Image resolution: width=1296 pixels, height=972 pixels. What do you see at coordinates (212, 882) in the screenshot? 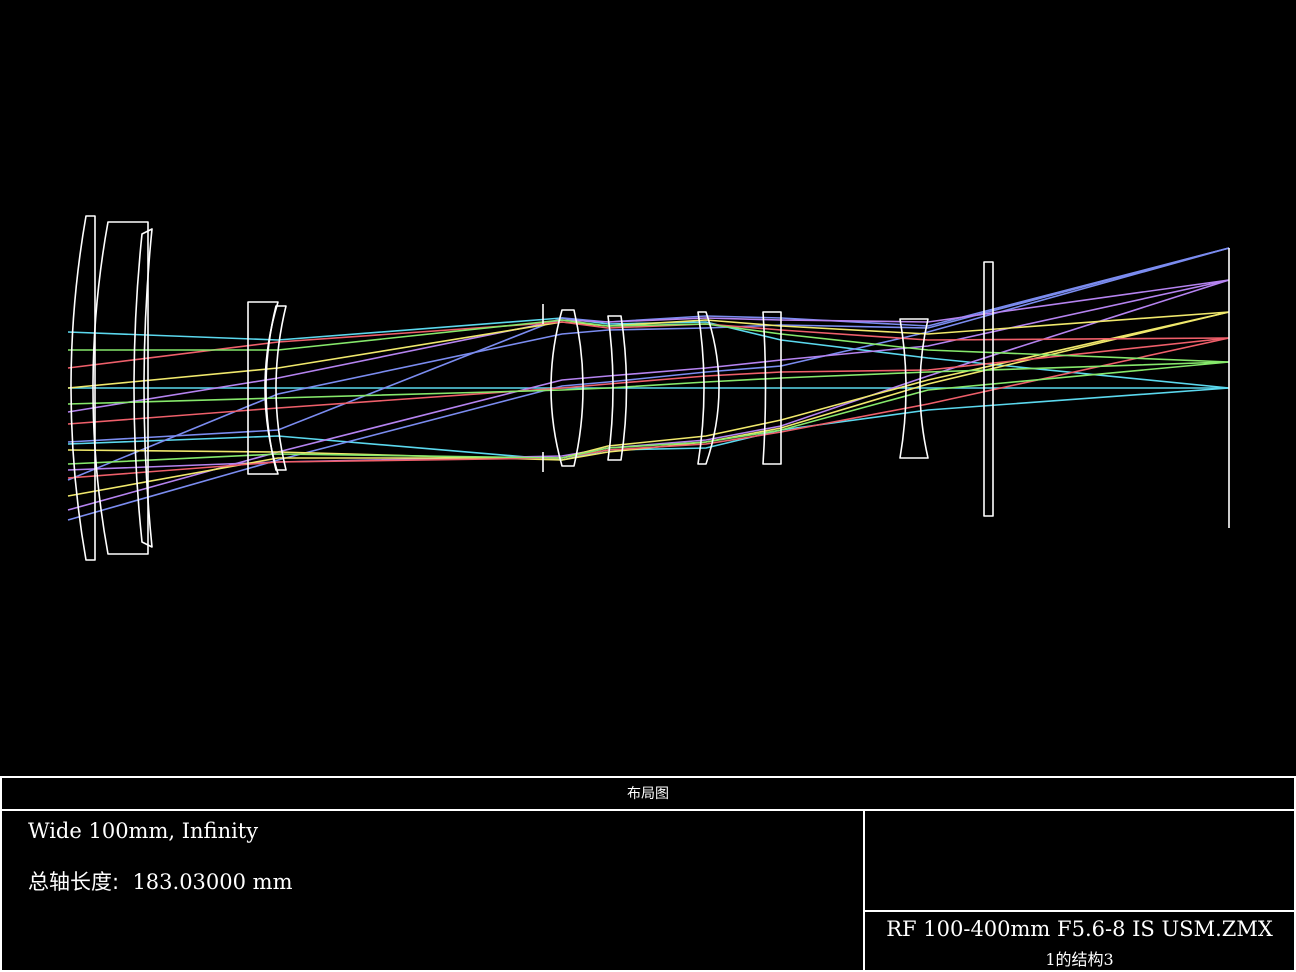
I see `length-value: 183.03000 mm` at bounding box center [212, 882].